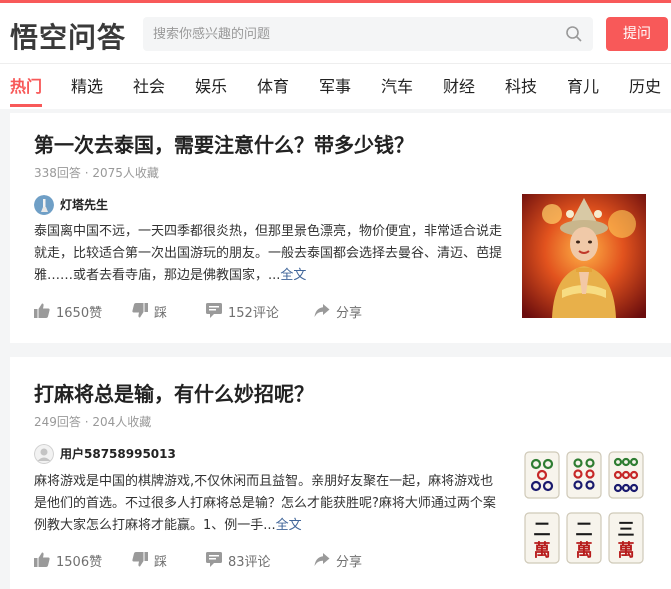 The image size is (671, 589). What do you see at coordinates (79, 313) in the screenshot?
I see `like-count: 1650赞` at bounding box center [79, 313].